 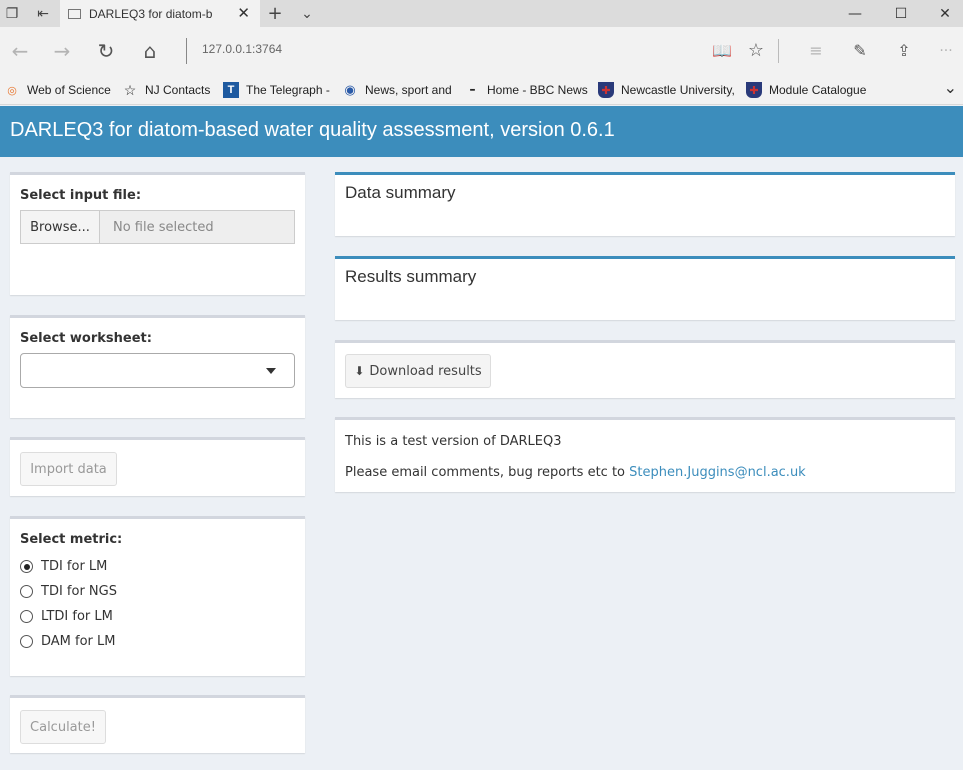 What do you see at coordinates (481, 13) in the screenshot?
I see `browser-tab-bar: ❐ ⇤ DARLEQ3 for diatom-b ✕ + ⌄ — ☐ ✕` at bounding box center [481, 13].